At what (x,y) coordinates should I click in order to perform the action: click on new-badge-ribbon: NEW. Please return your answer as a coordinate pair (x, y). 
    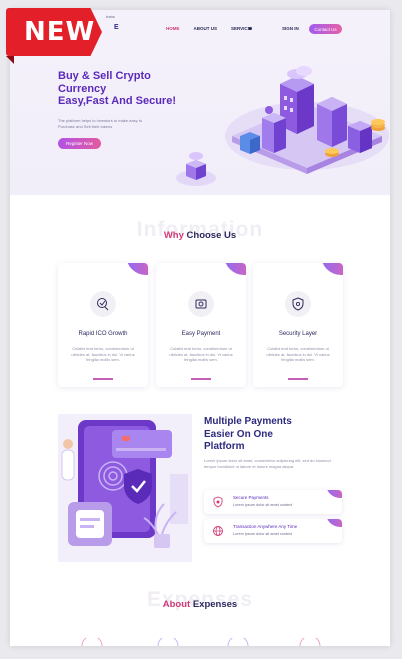
    Looking at the image, I should click on (54, 32).